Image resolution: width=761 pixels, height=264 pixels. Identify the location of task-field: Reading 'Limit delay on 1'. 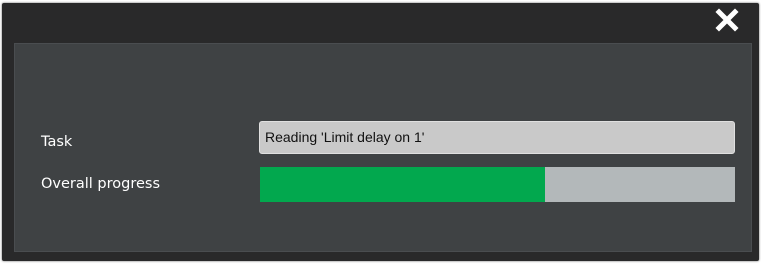
(497, 137).